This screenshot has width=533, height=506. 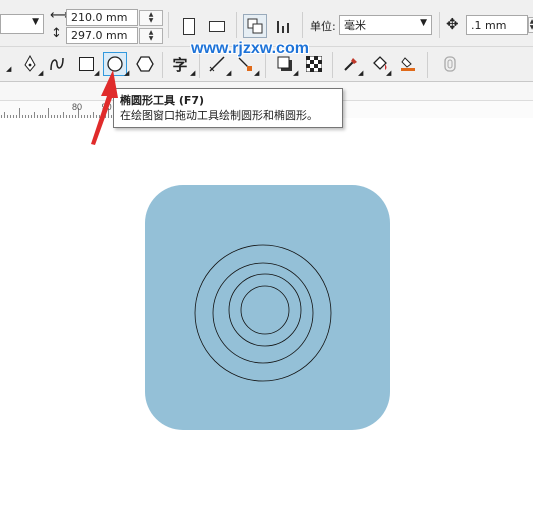 I want to click on page-width-value: 210.0 mm, so click(x=99, y=17).